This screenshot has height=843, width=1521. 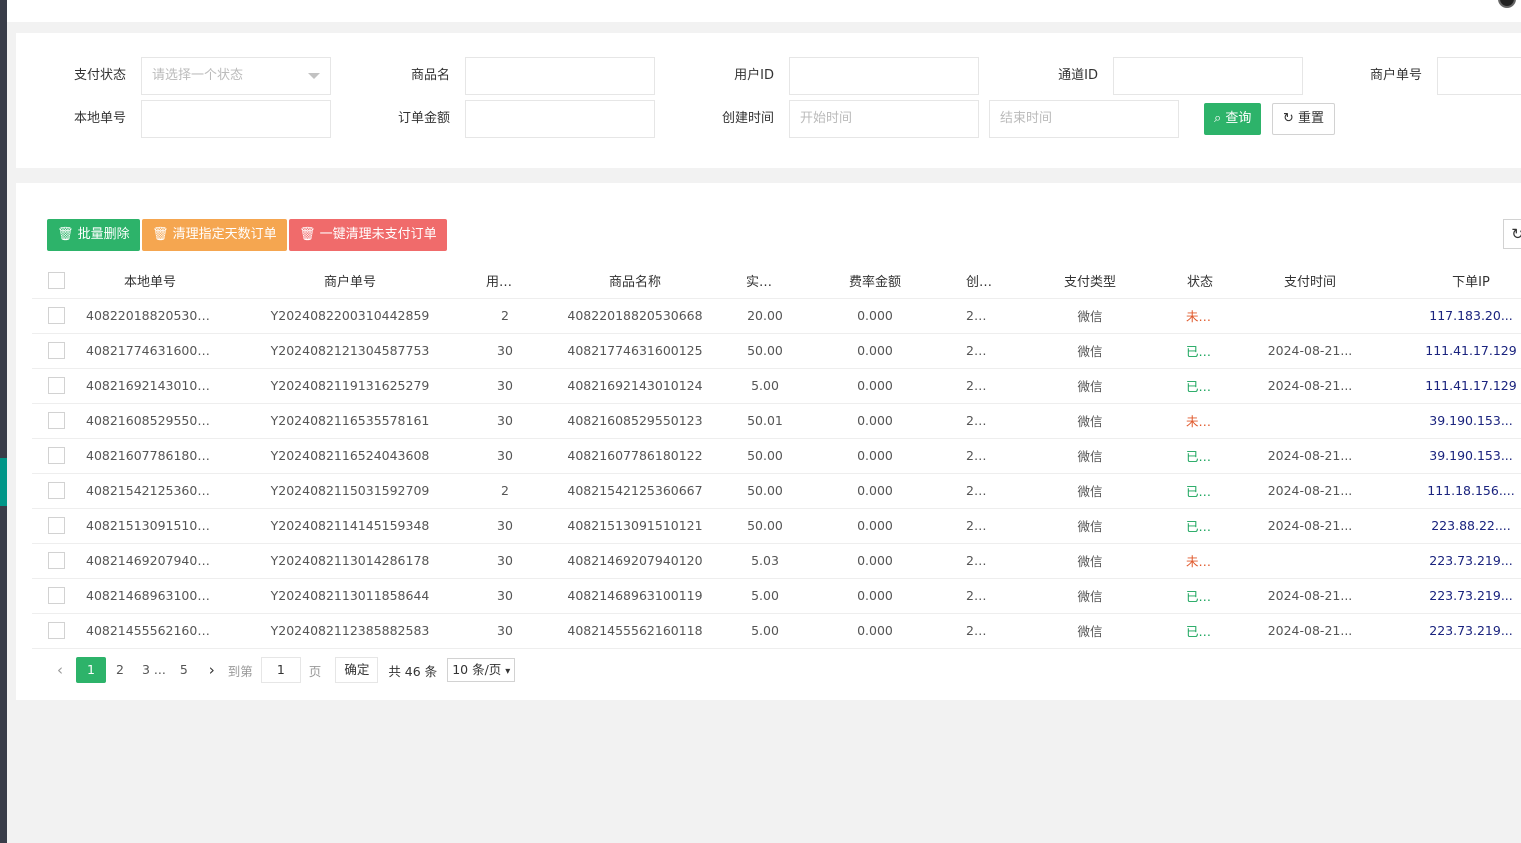 I want to click on user-id-input, so click(x=884, y=76).